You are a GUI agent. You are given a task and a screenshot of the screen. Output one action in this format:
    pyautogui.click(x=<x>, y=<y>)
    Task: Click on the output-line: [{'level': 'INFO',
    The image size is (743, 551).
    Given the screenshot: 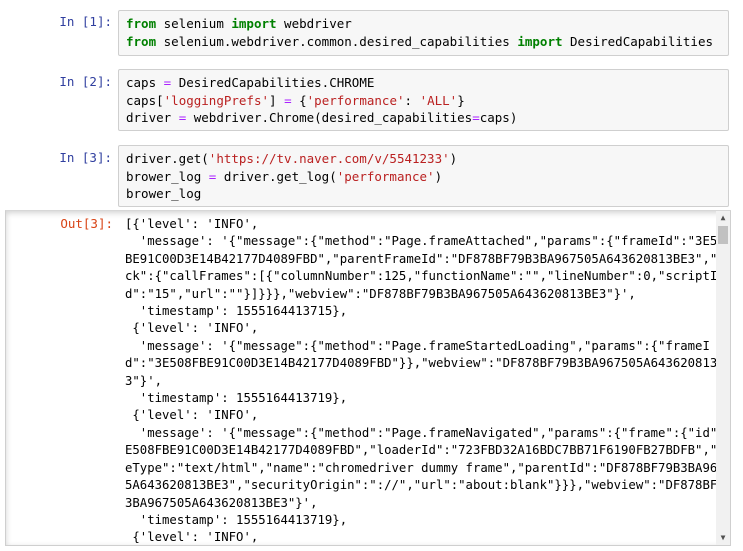 What is the action you would take?
    pyautogui.click(x=192, y=224)
    